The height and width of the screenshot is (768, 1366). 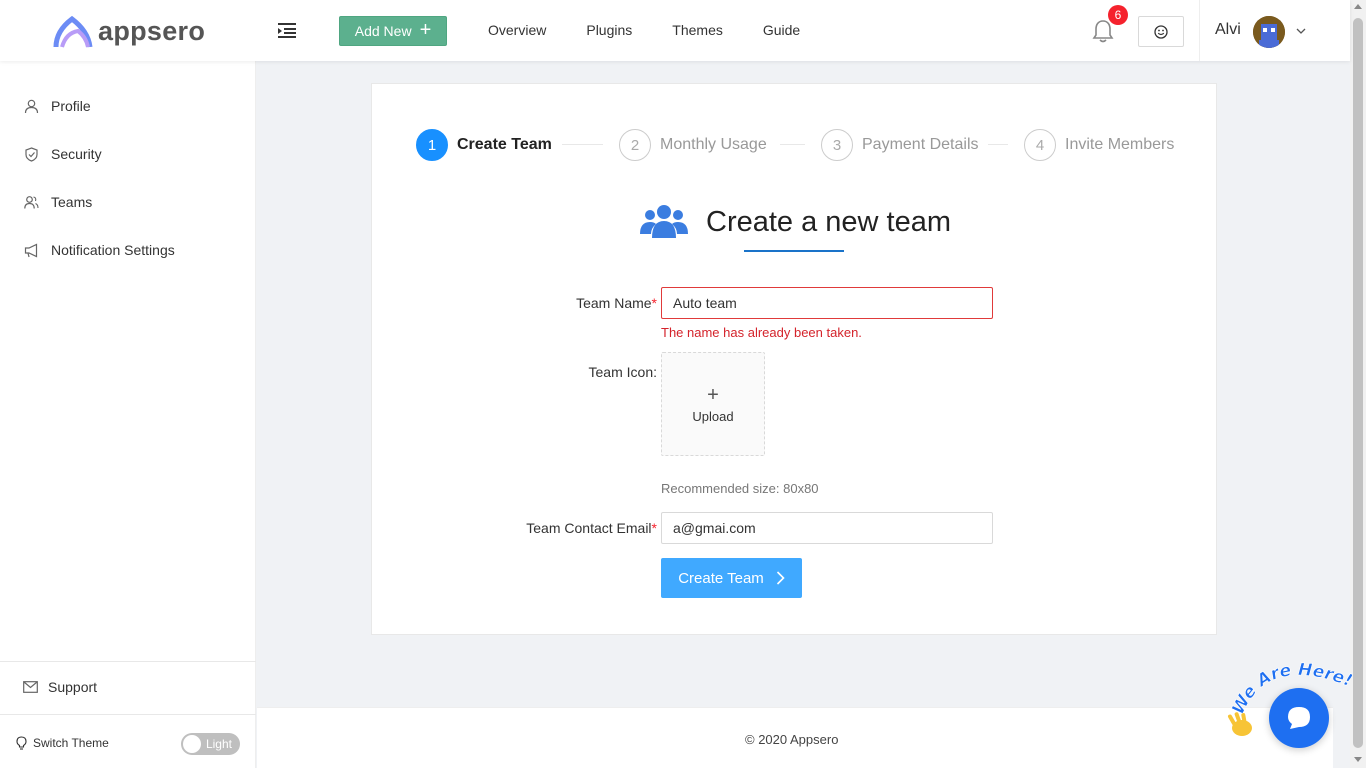 I want to click on scroll-down-arrow, so click(x=1358, y=759).